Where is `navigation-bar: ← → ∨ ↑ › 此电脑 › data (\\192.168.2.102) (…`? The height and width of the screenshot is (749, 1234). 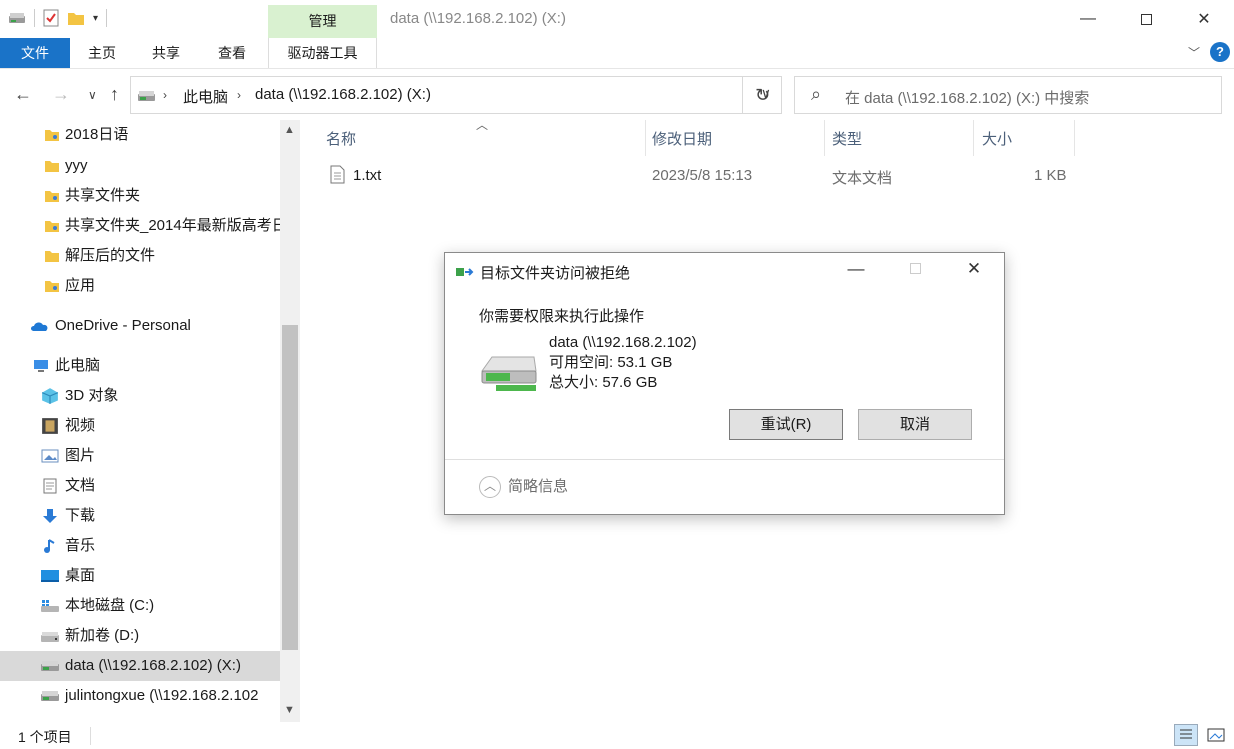 navigation-bar: ← → ∨ ↑ › 此电脑 › data (\\192.168.2.102) (… is located at coordinates (617, 95).